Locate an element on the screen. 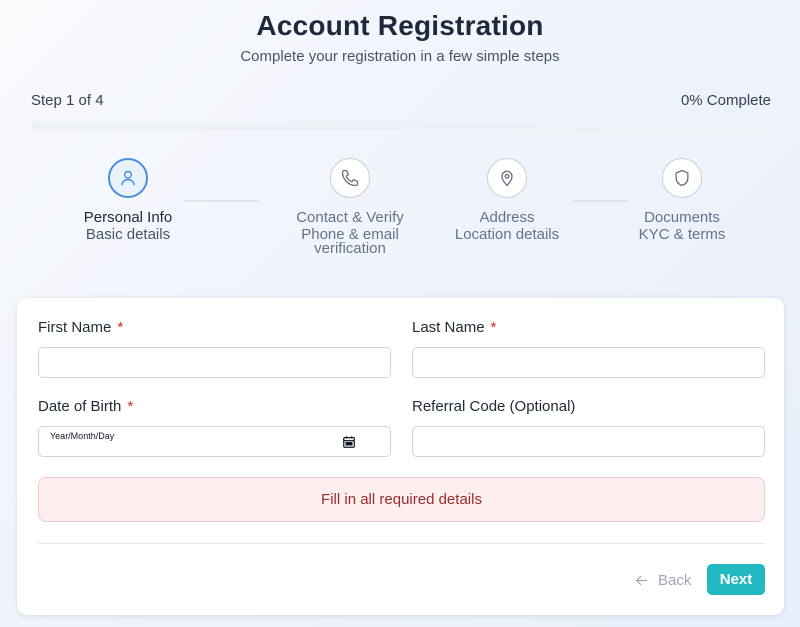  step-address: Address Location details is located at coordinates (507, 200).